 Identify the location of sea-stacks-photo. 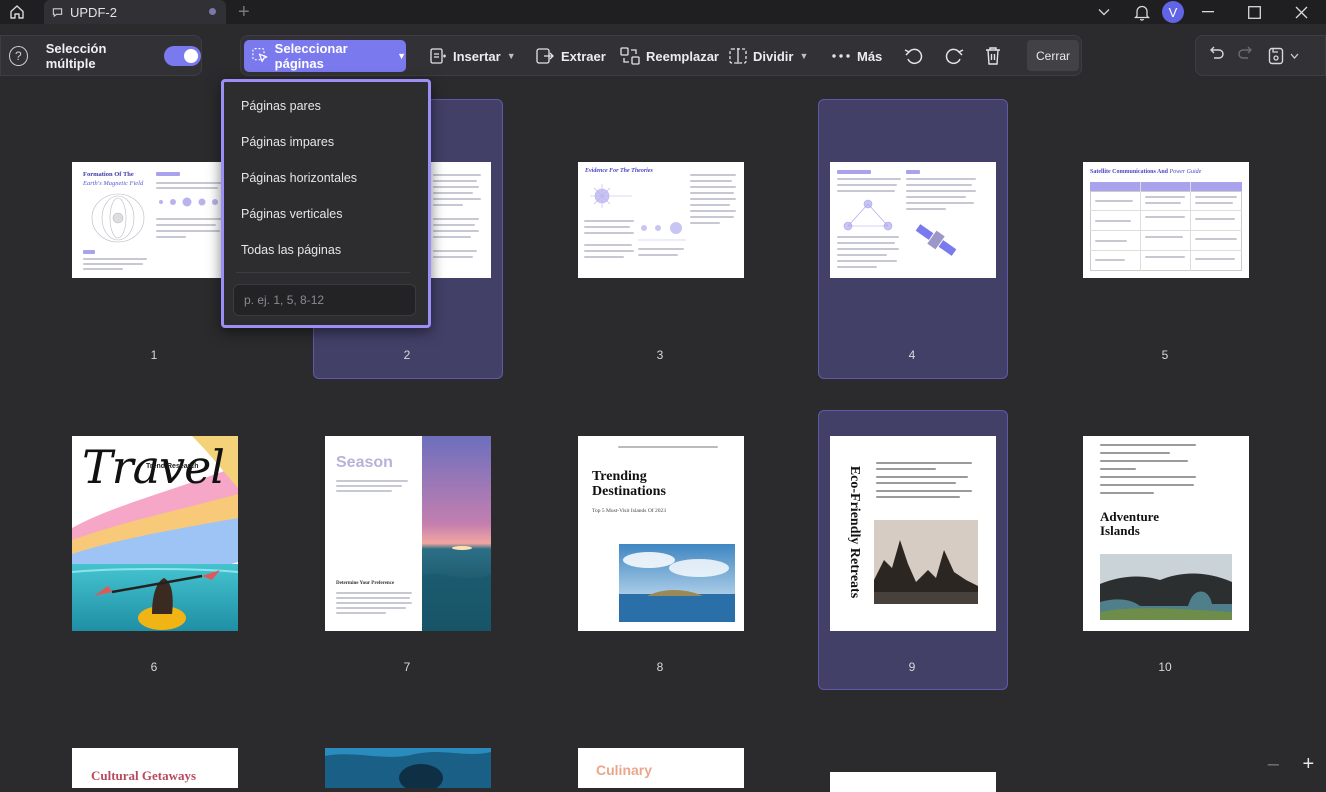
(926, 562).